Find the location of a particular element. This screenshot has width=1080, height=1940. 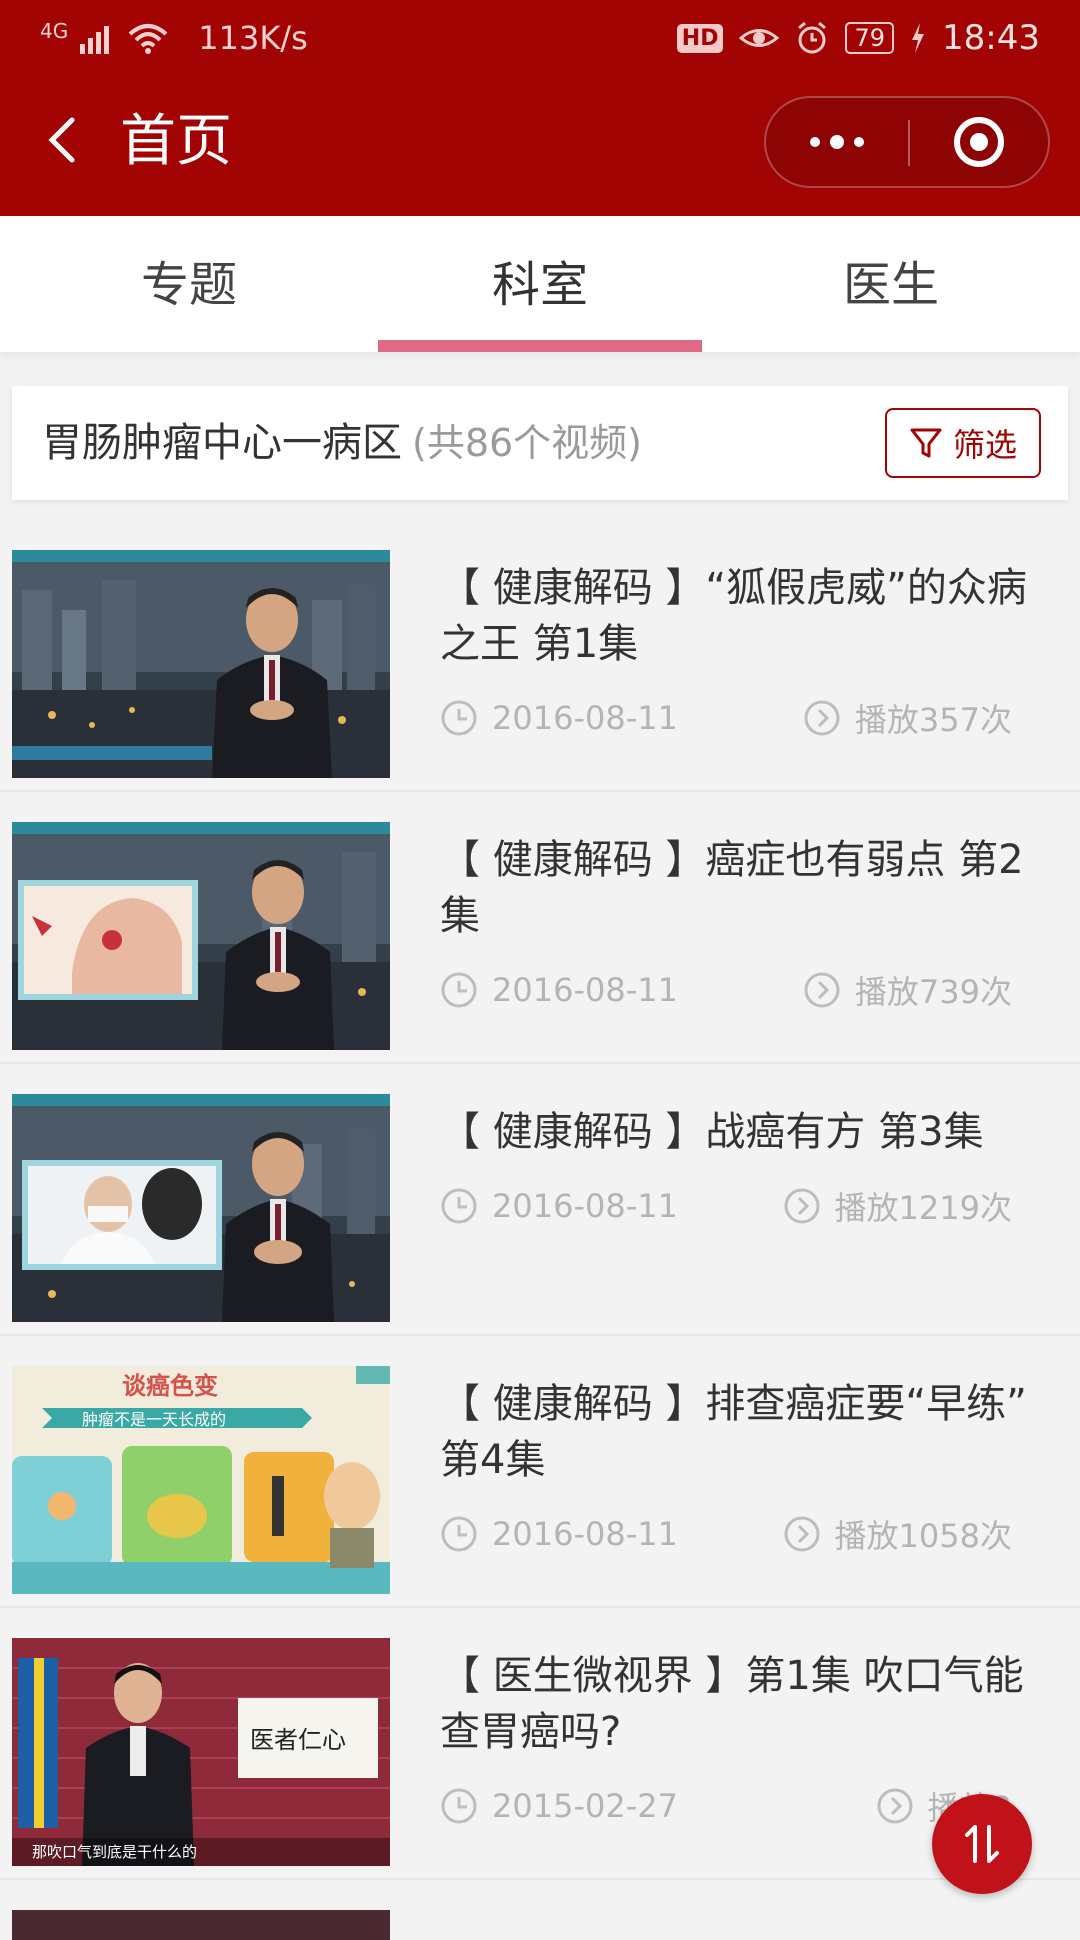

tab-departments: 科室 is located at coordinates (540, 284).